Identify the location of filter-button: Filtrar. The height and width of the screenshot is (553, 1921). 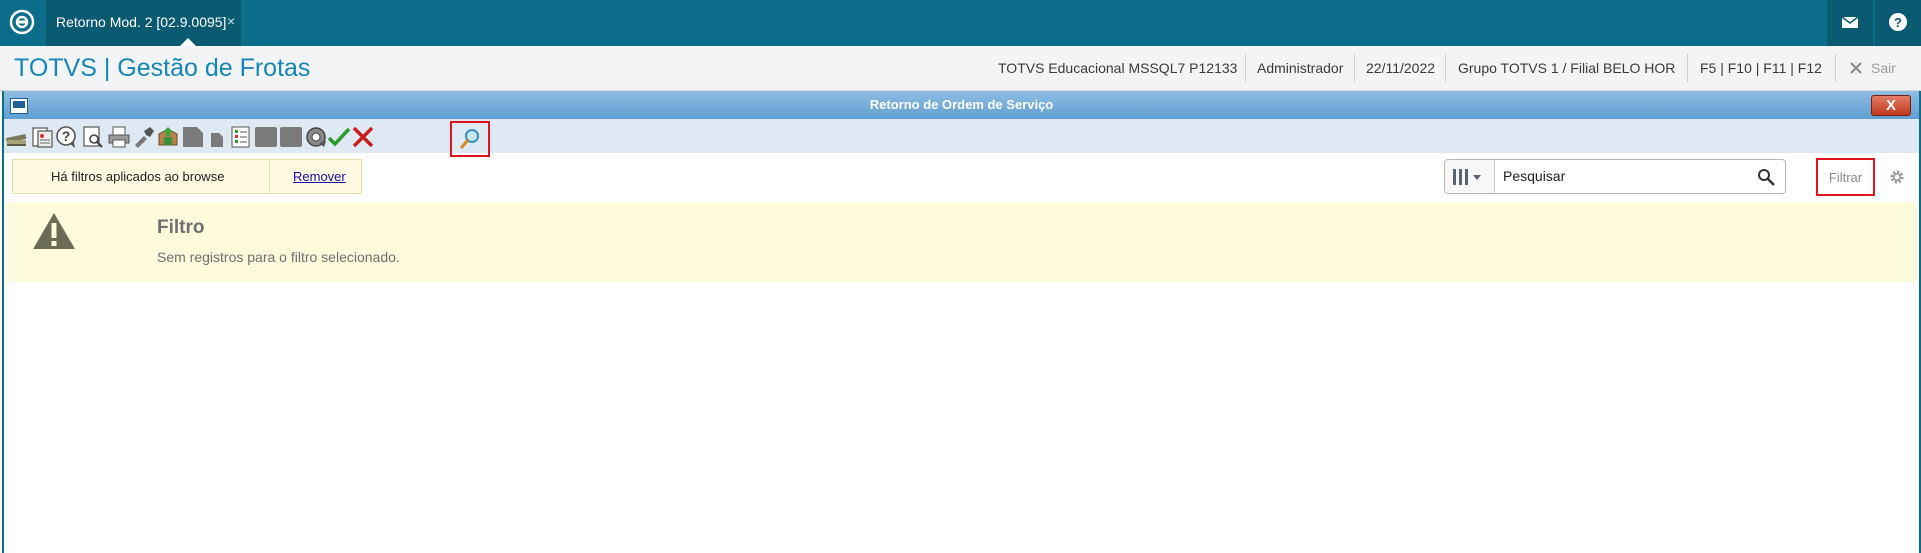
(1845, 177).